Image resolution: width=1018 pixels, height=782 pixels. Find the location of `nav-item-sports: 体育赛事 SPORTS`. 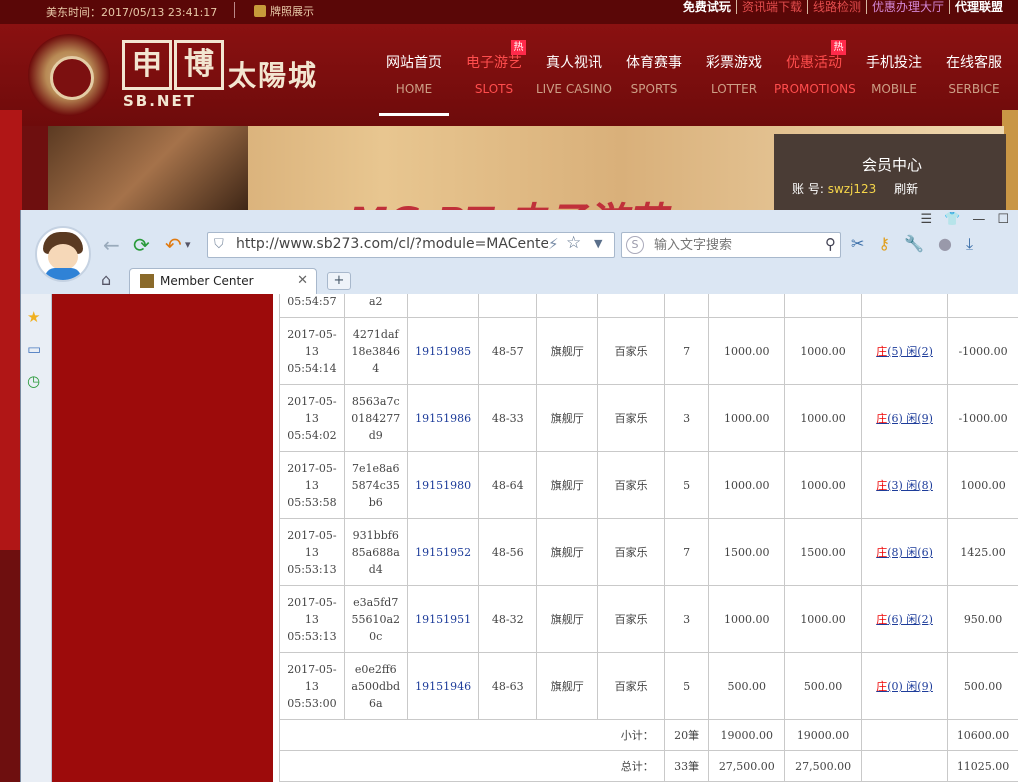

nav-item-sports: 体育赛事 SPORTS is located at coordinates (654, 74).